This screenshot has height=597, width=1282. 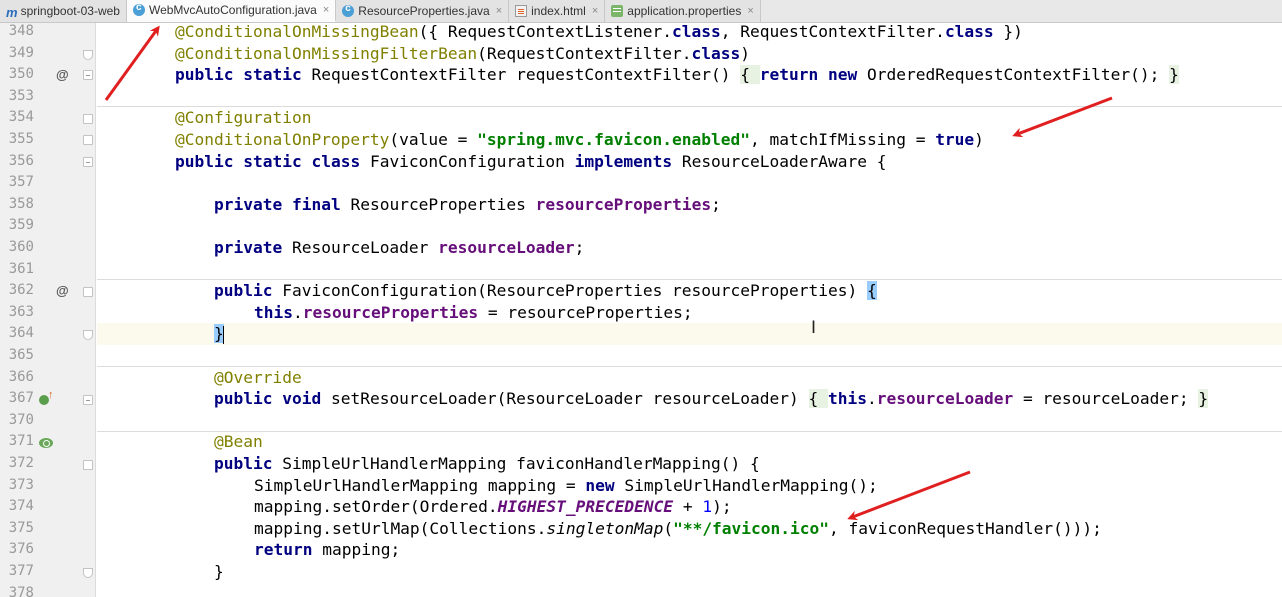 I want to click on tab-springboot-03-web: m springboot-03-web, so click(x=63, y=11).